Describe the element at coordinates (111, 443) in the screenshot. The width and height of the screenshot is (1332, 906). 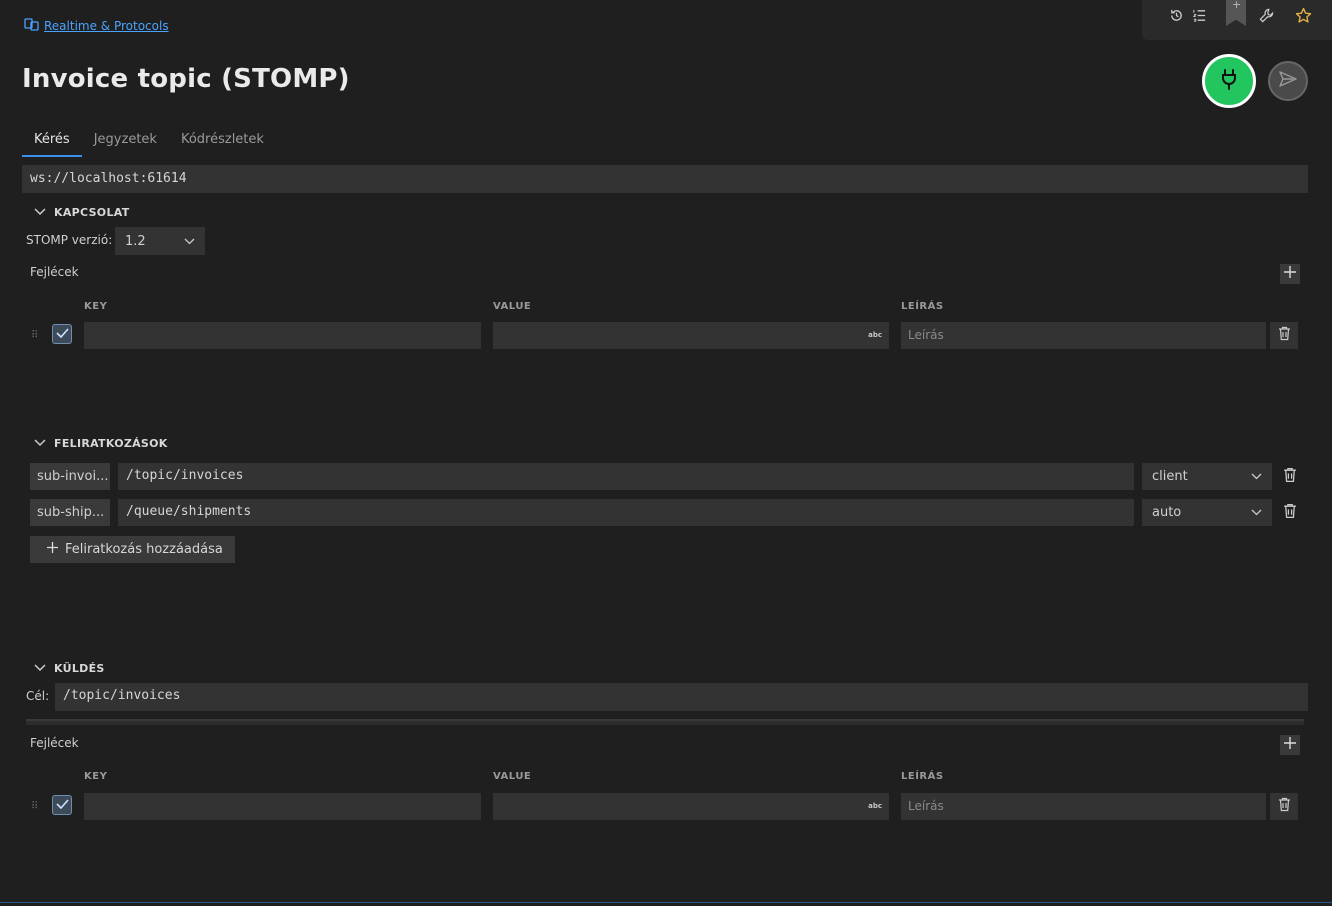
I see `subscriptions-heading: FELIRATKOZÁSOK` at that location.